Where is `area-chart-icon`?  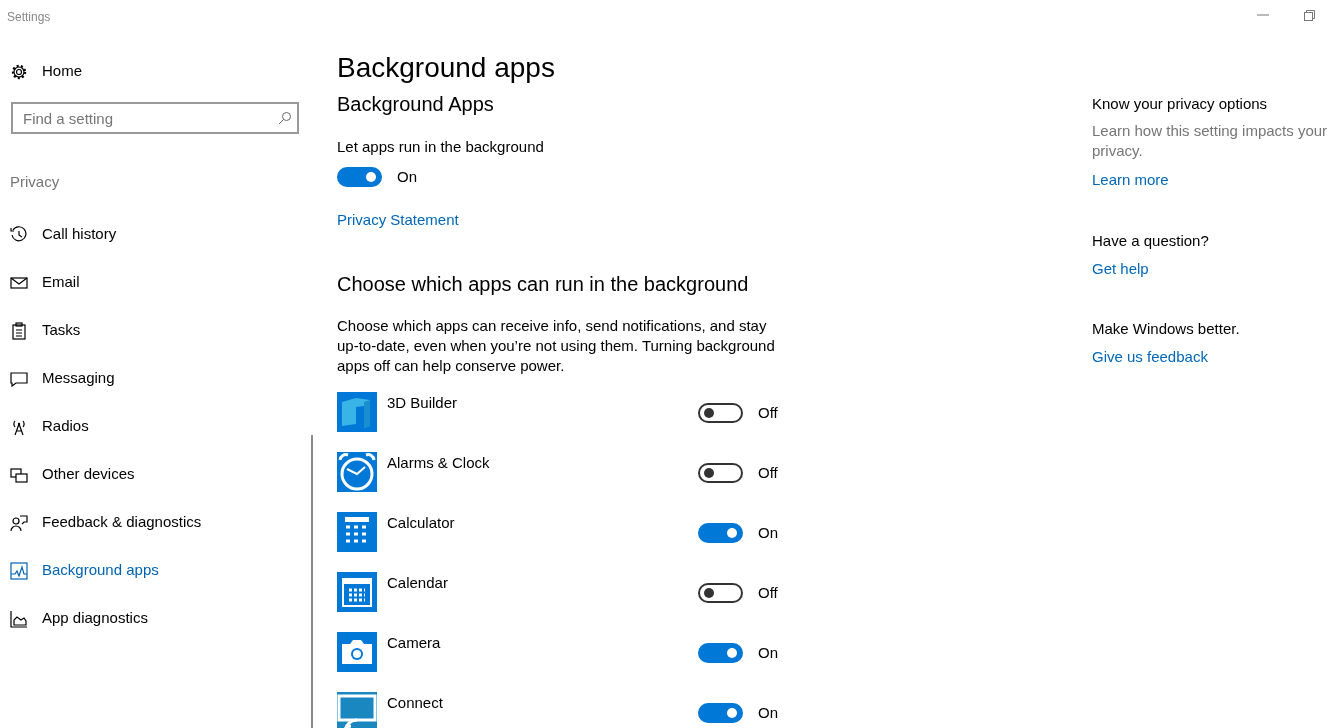 area-chart-icon is located at coordinates (19, 618).